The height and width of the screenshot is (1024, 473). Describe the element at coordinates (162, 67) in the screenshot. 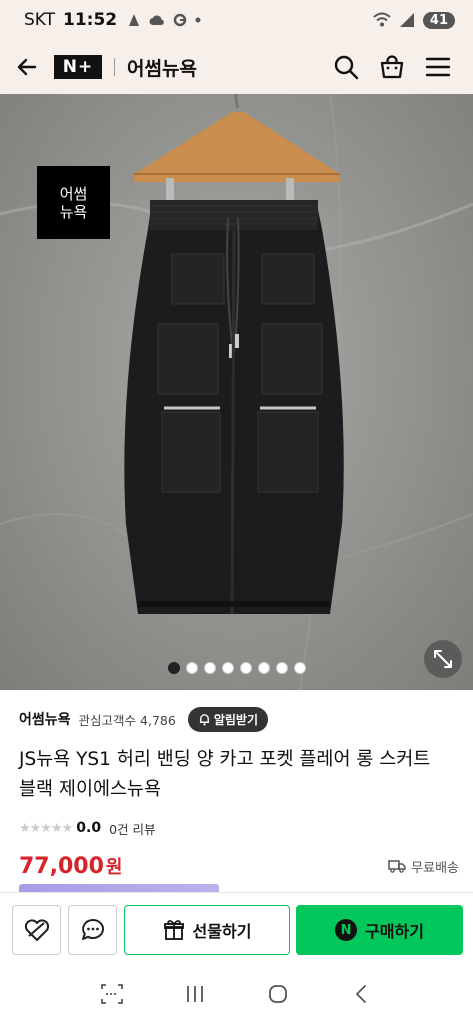

I see `store-title: 어썸뉴욕` at that location.